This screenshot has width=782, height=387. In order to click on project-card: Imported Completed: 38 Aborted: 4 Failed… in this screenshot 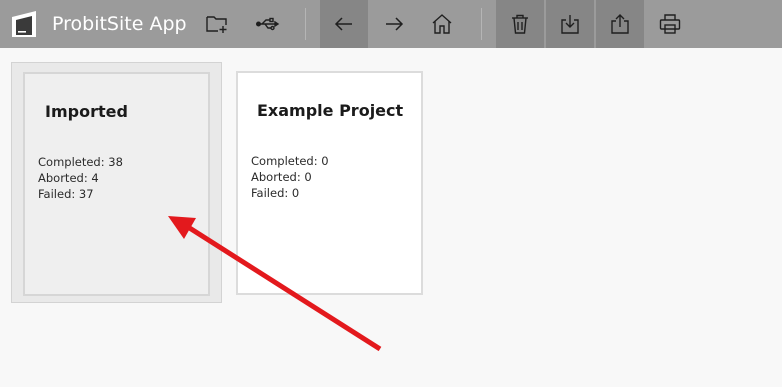, I will do `click(116, 184)`.